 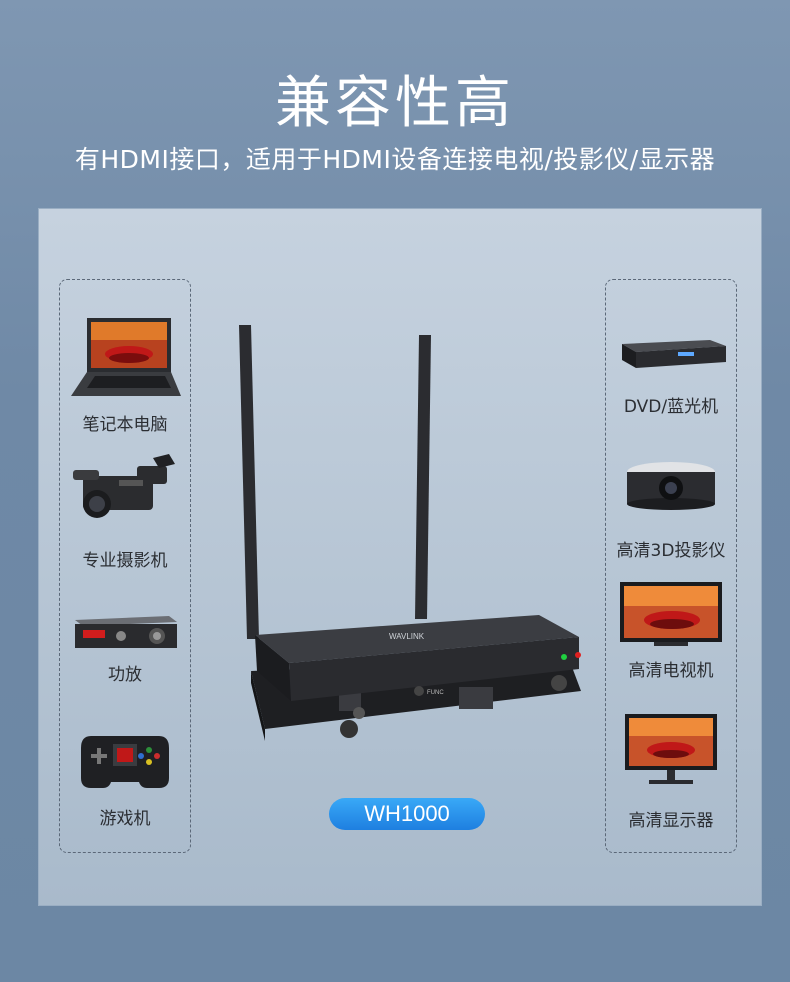 I want to click on page-subtitle: 有HDMI接口，适用于HDMI设备连接电视/投影仪/显示器, so click(x=395, y=159).